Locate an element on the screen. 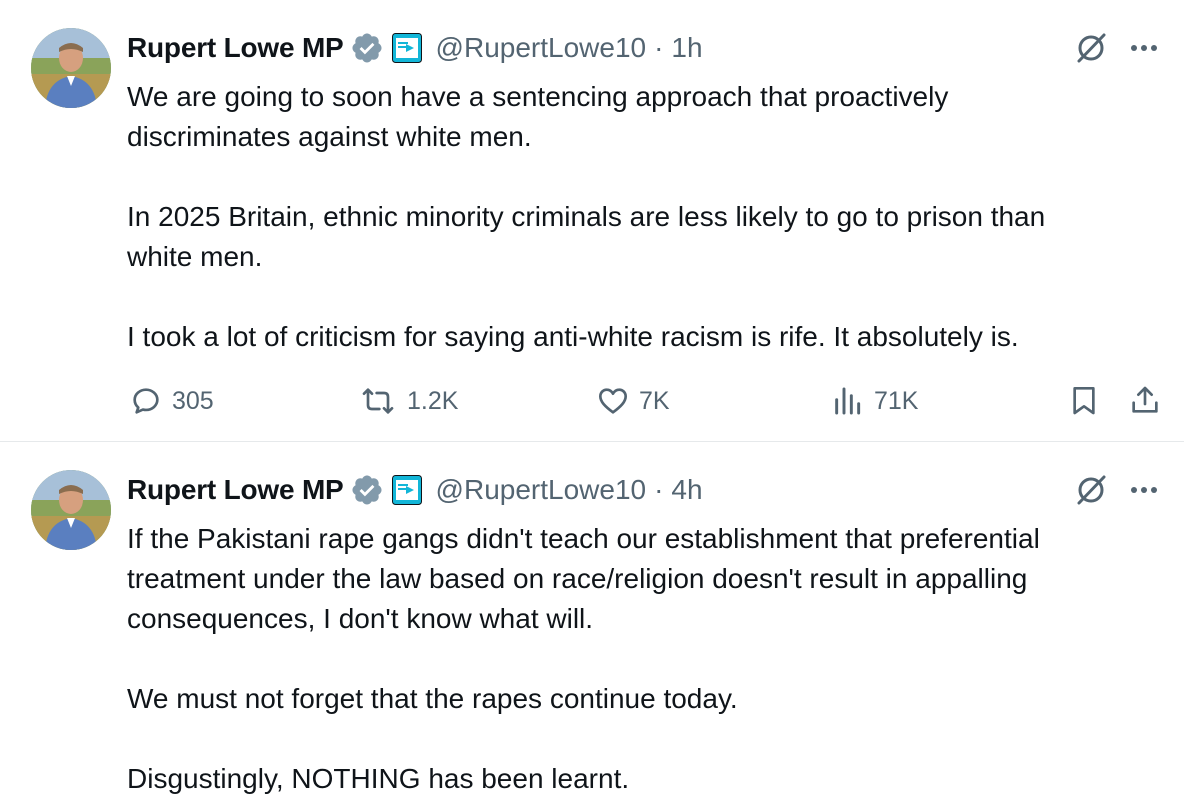 The width and height of the screenshot is (1184, 803). like-button: 7K is located at coordinates (633, 401).